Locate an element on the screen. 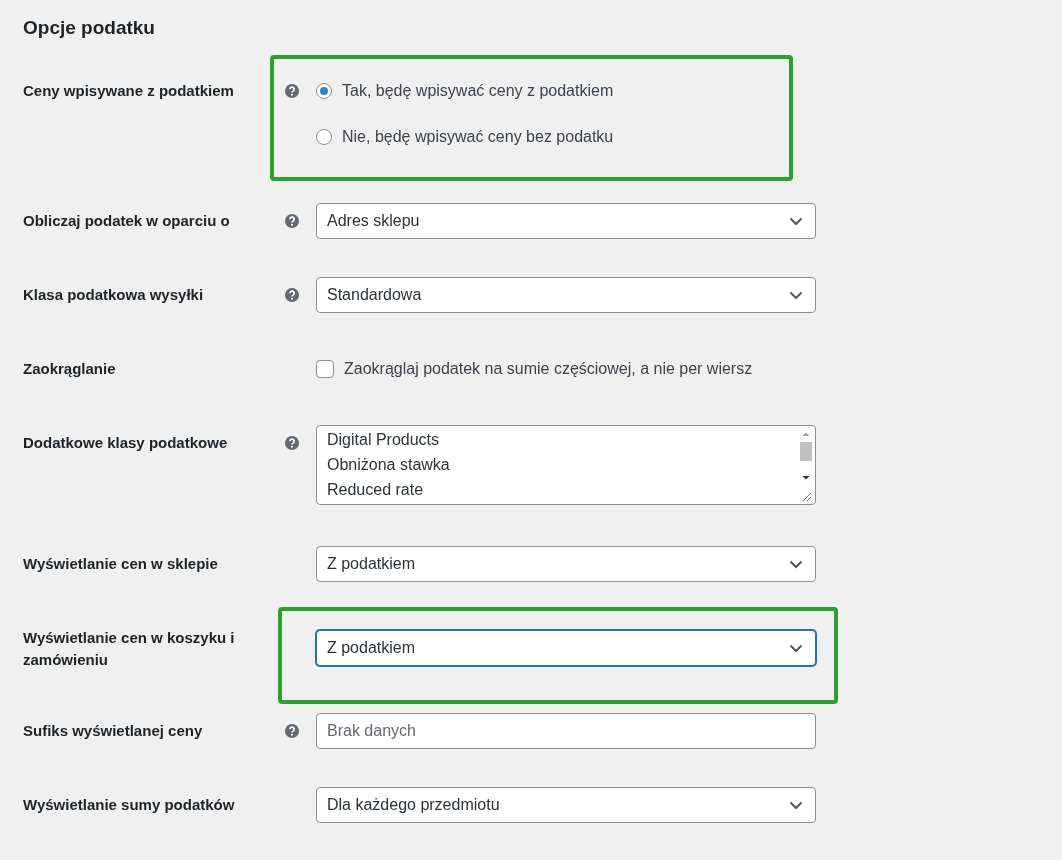 Image resolution: width=1062 pixels, height=860 pixels. checkbox-label: Zaokrąglaj podatek na sumie częściowej, a nie per wiersz is located at coordinates (548, 369).